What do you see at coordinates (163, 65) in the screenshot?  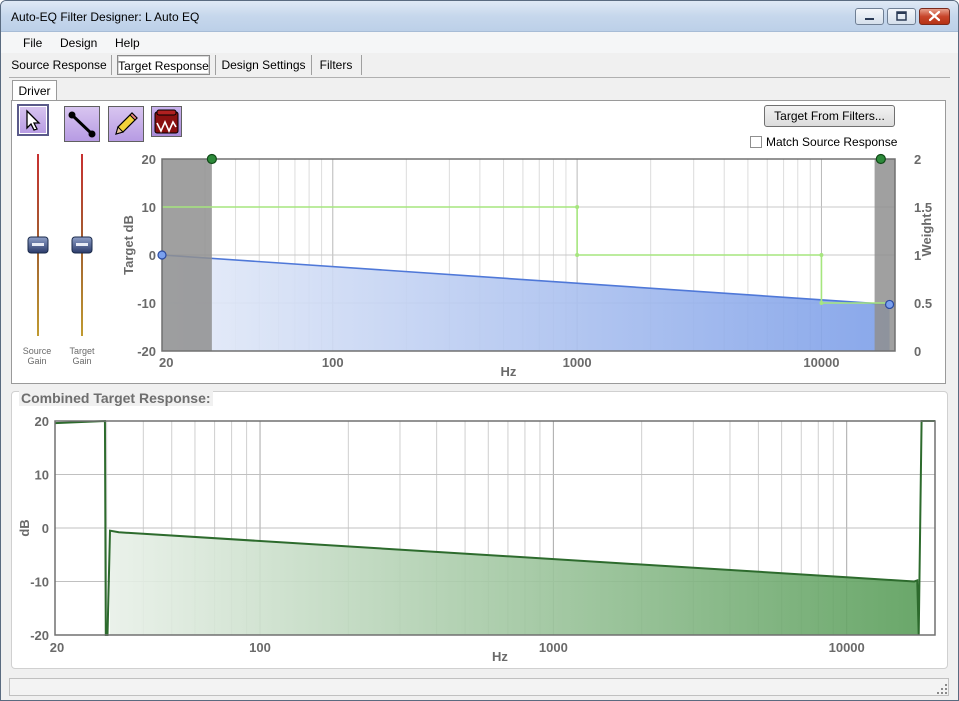 I see `tab-target-response: Target Response` at bounding box center [163, 65].